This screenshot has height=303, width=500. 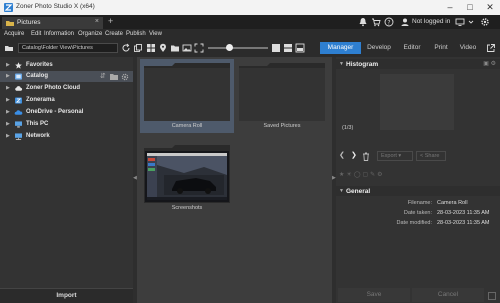 What do you see at coordinates (238, 48) in the screenshot?
I see `zoom-slider` at bounding box center [238, 48].